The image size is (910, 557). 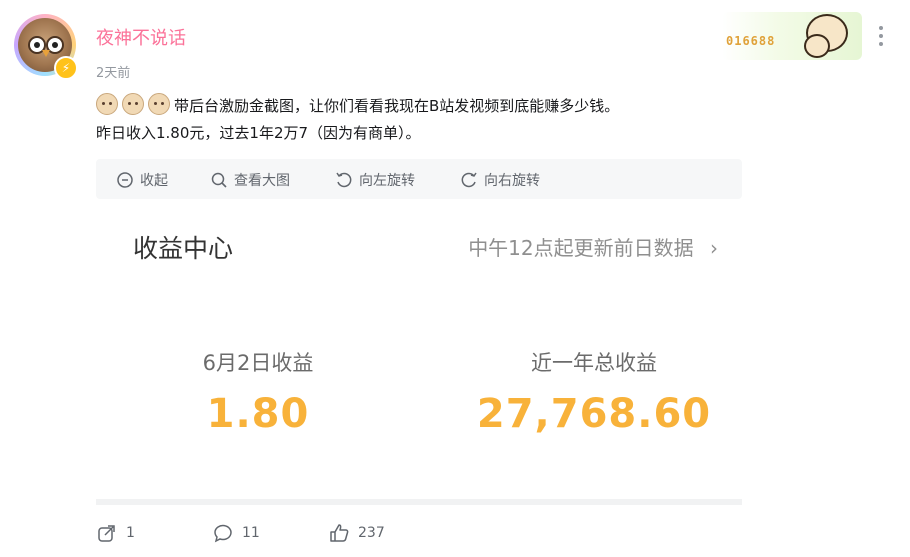 What do you see at coordinates (251, 533) in the screenshot?
I see `comment-count: 11` at bounding box center [251, 533].